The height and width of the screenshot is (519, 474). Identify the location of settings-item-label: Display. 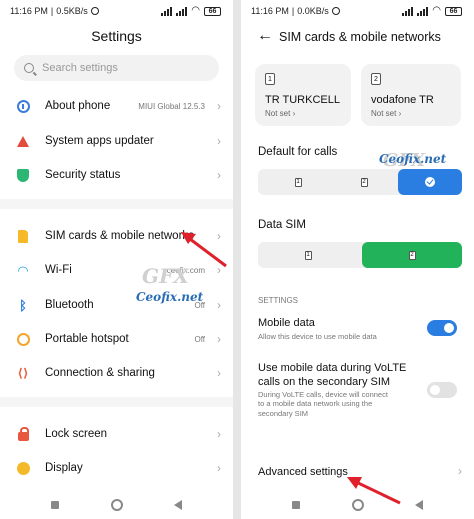
(64, 468).